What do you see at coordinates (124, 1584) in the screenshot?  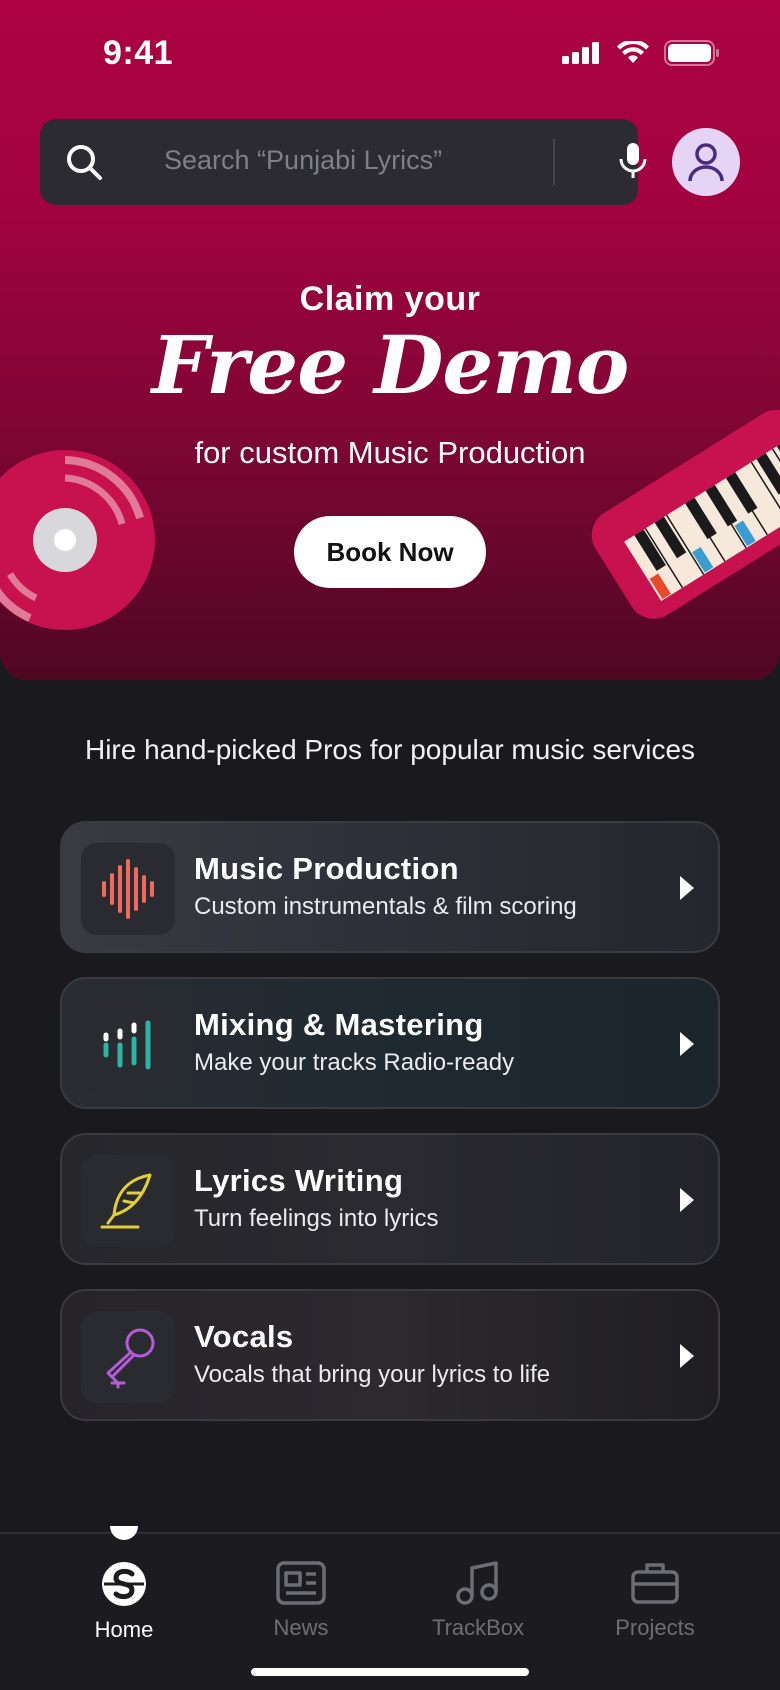 I see `home-logo-icon` at bounding box center [124, 1584].